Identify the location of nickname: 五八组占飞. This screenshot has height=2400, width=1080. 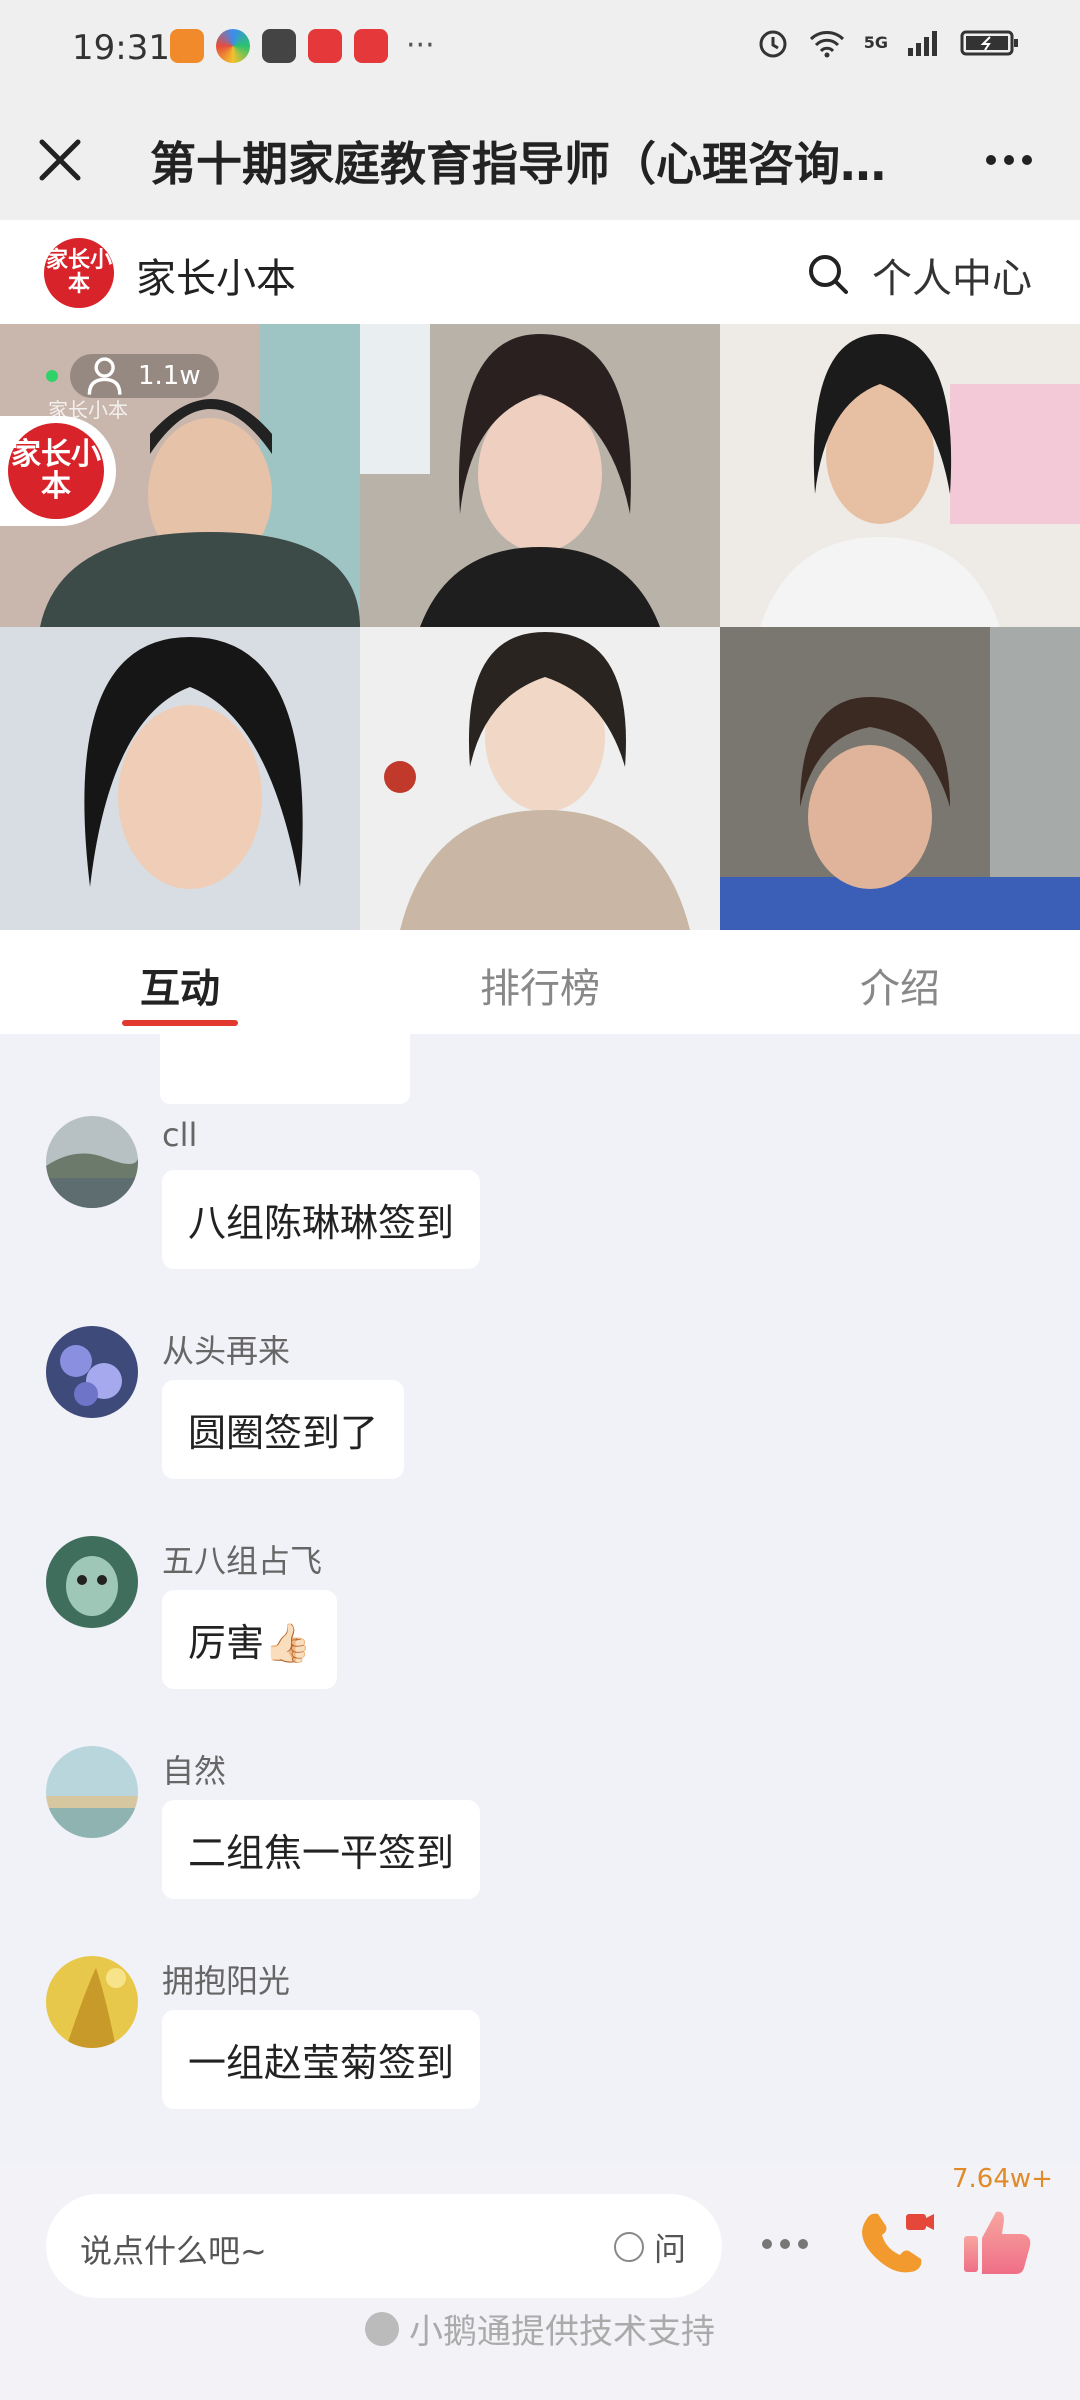
(242, 1561).